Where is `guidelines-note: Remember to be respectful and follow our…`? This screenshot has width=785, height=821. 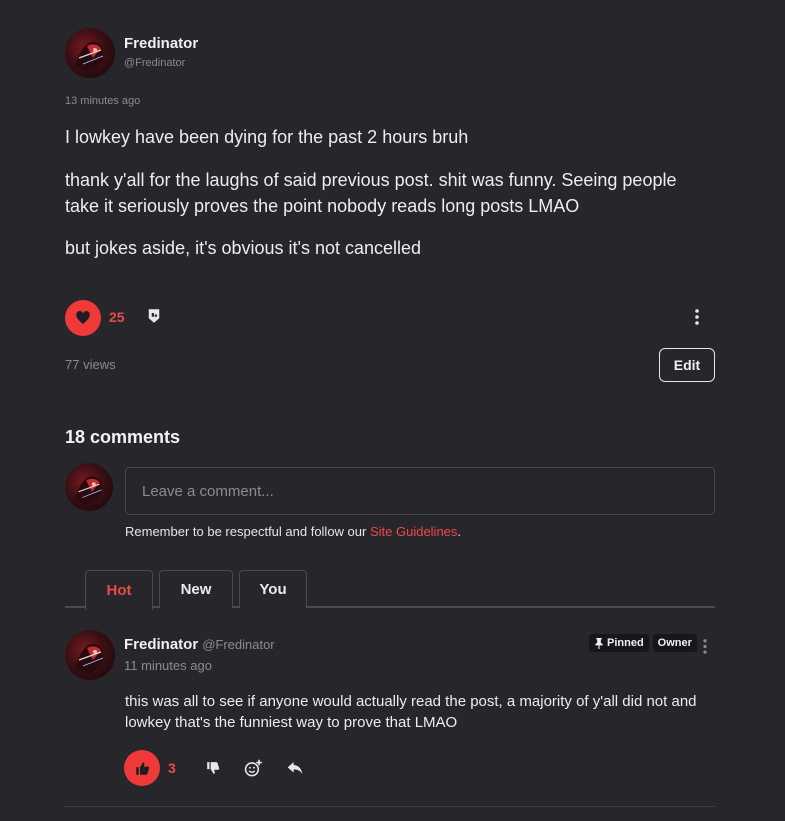 guidelines-note: Remember to be respectful and follow our… is located at coordinates (293, 531).